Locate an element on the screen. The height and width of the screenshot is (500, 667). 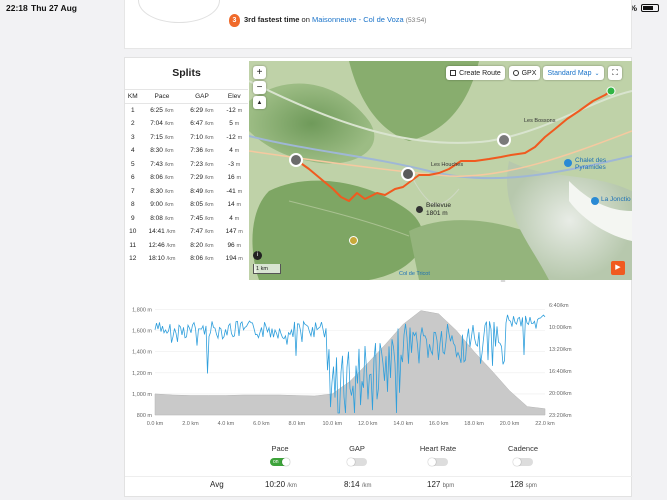
avg-gap: 8:14 /km is located at coordinates (357, 484).